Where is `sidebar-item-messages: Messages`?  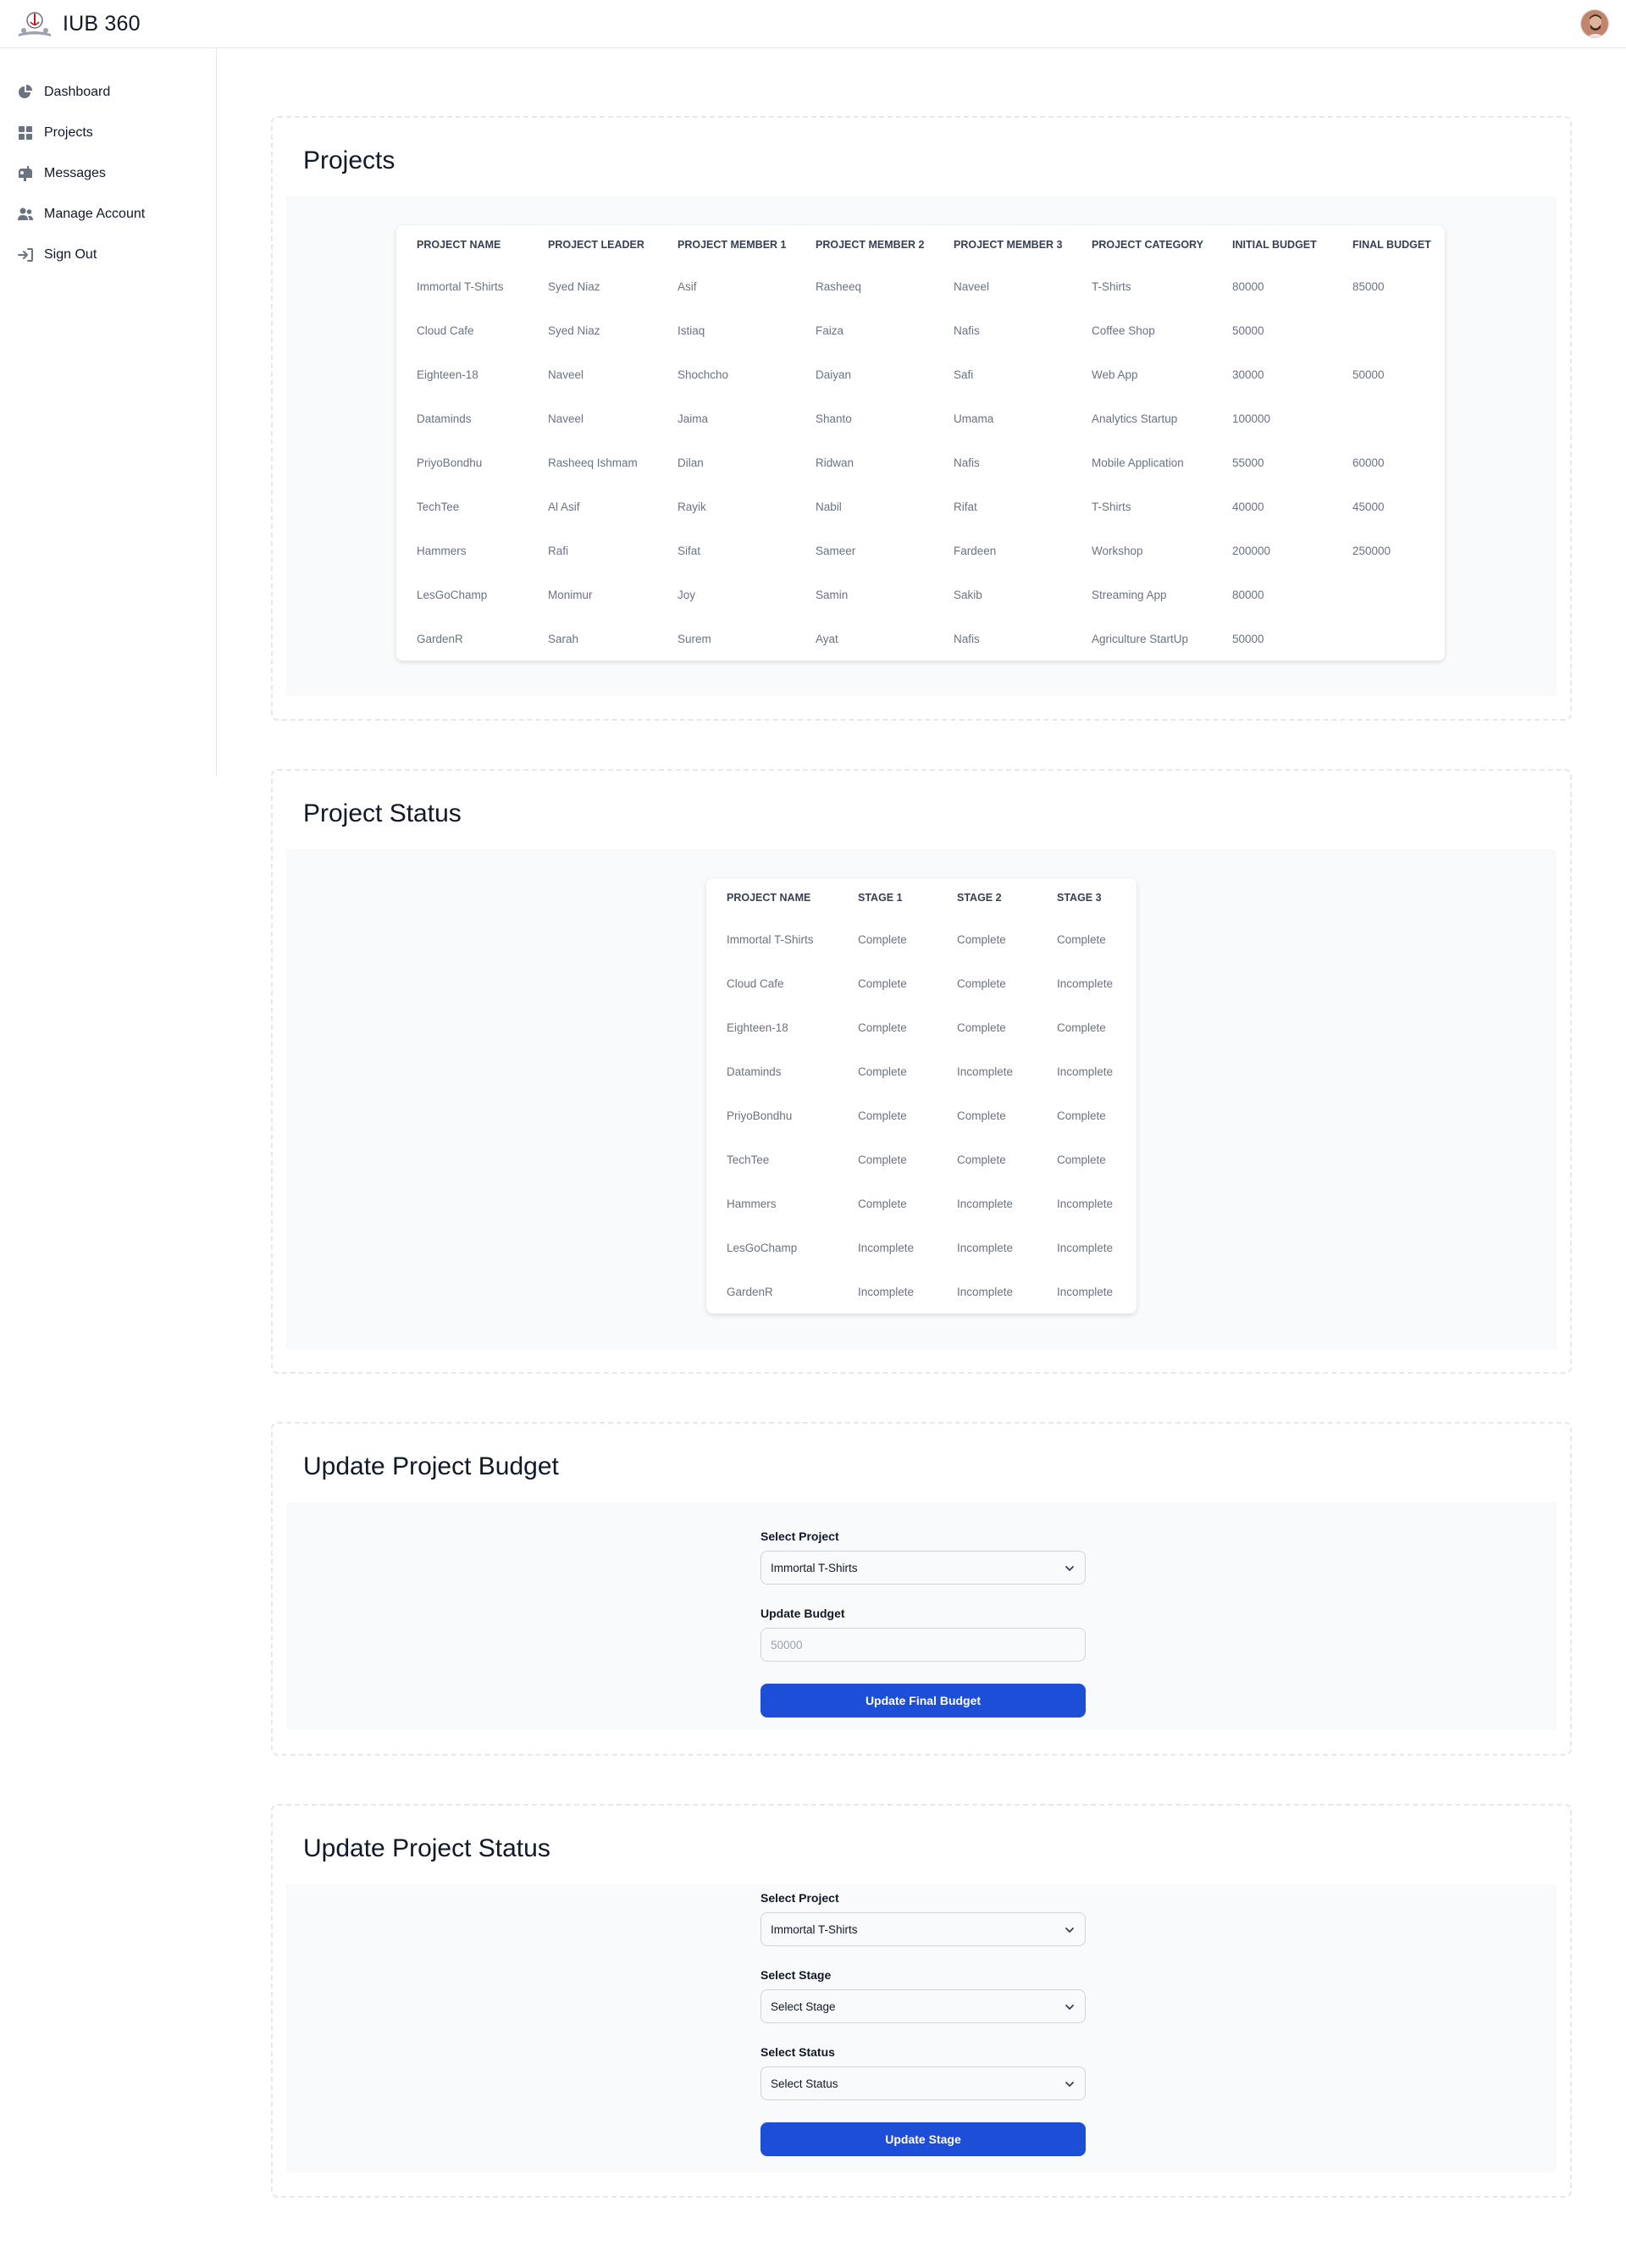
sidebar-item-messages: Messages is located at coordinates (108, 174).